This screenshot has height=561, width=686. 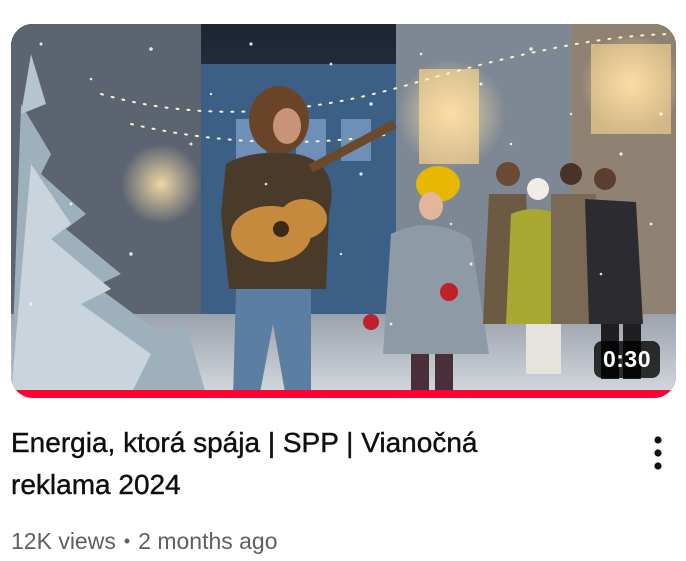 I want to click on more-vert-icon, so click(x=658, y=453).